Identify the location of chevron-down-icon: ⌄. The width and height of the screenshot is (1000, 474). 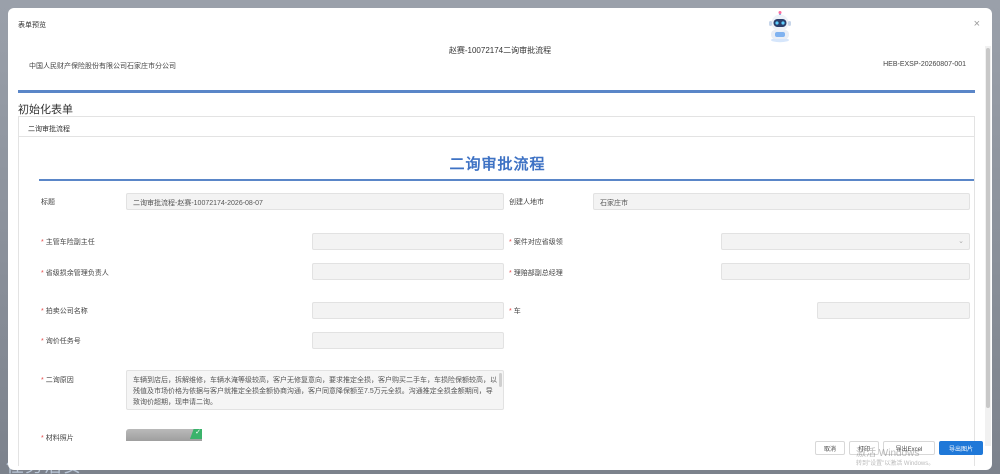
(961, 241).